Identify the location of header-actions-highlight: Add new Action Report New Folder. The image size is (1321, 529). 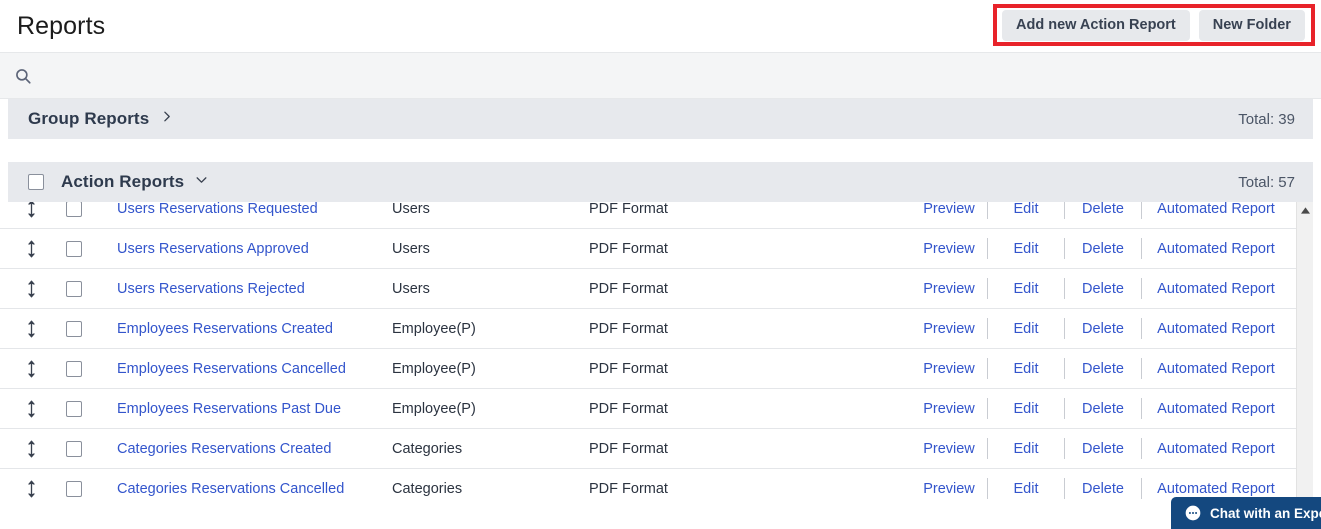
(1154, 25).